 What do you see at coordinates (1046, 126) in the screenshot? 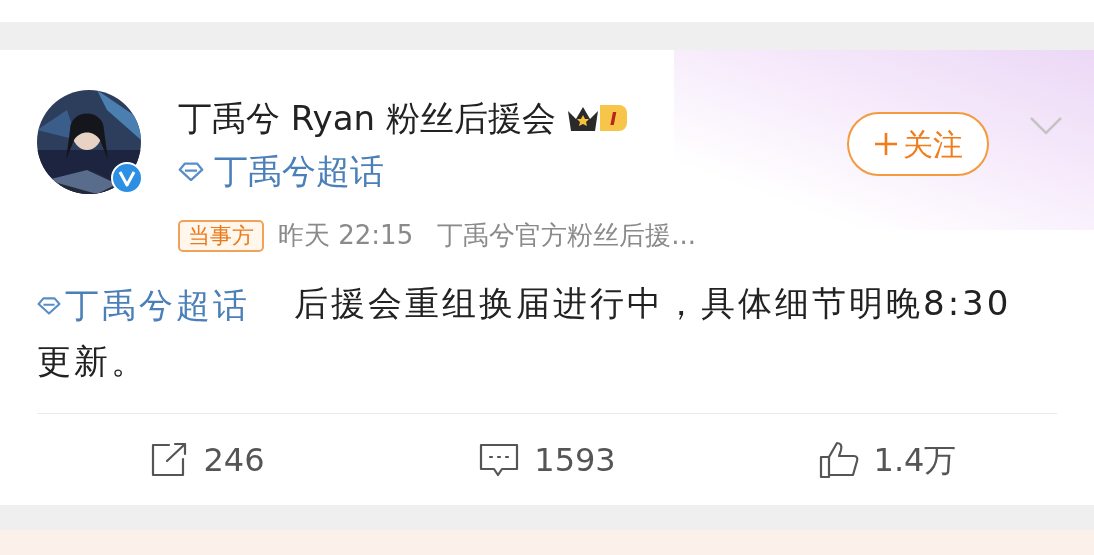
I see `chevron-down-icon` at bounding box center [1046, 126].